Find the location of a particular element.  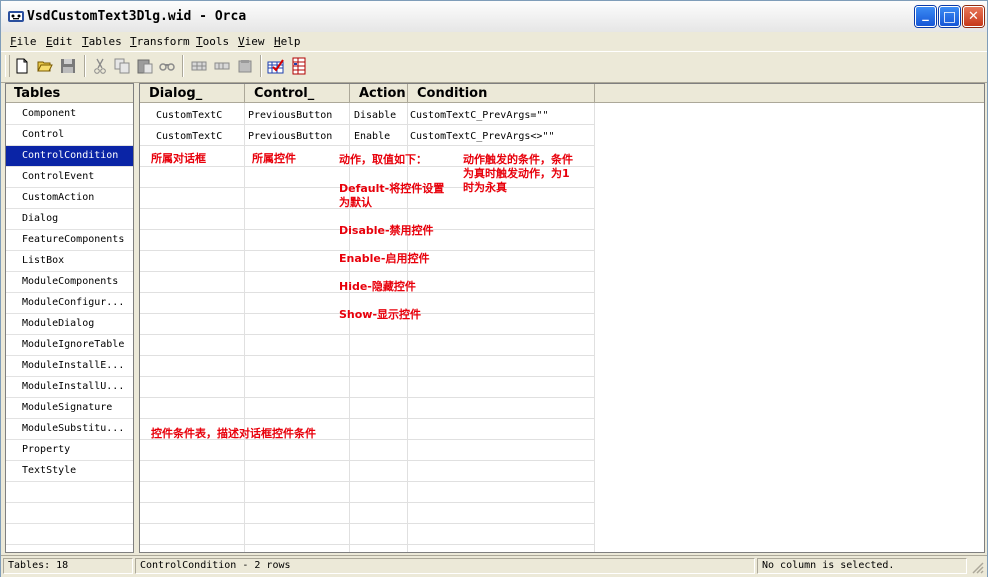

annotation-action-default-1: Default-将控件设置 is located at coordinates (392, 188).